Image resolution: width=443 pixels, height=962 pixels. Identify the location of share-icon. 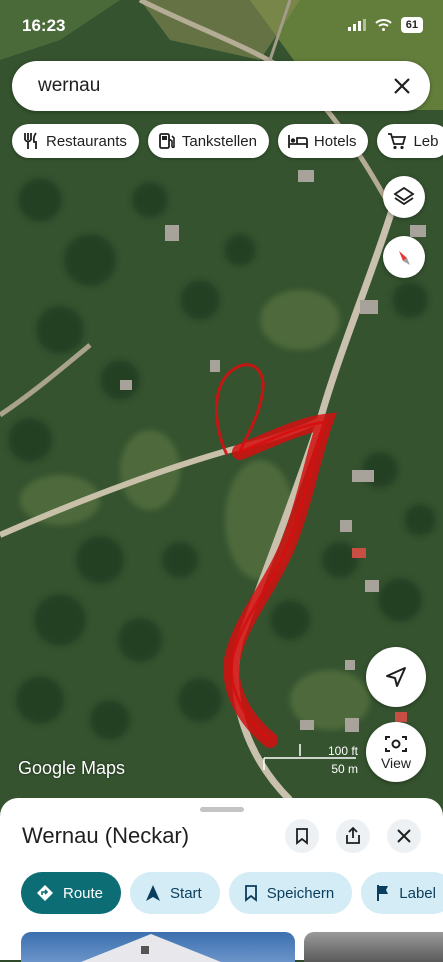
(353, 835).